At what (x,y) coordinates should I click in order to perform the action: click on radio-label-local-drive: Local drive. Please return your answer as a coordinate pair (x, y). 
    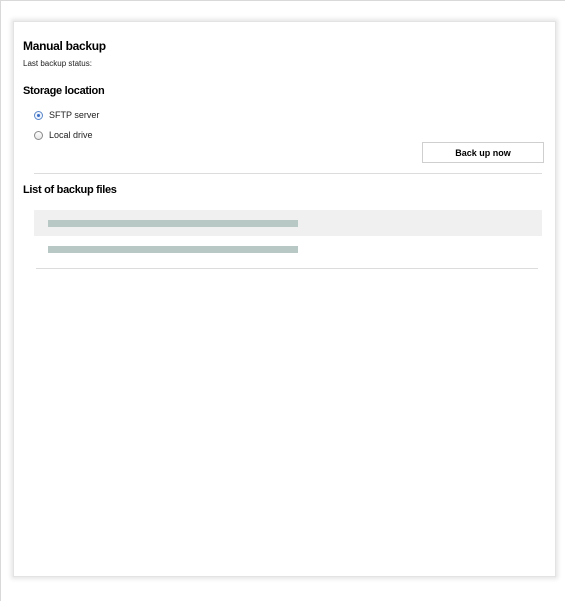
    Looking at the image, I should click on (71, 135).